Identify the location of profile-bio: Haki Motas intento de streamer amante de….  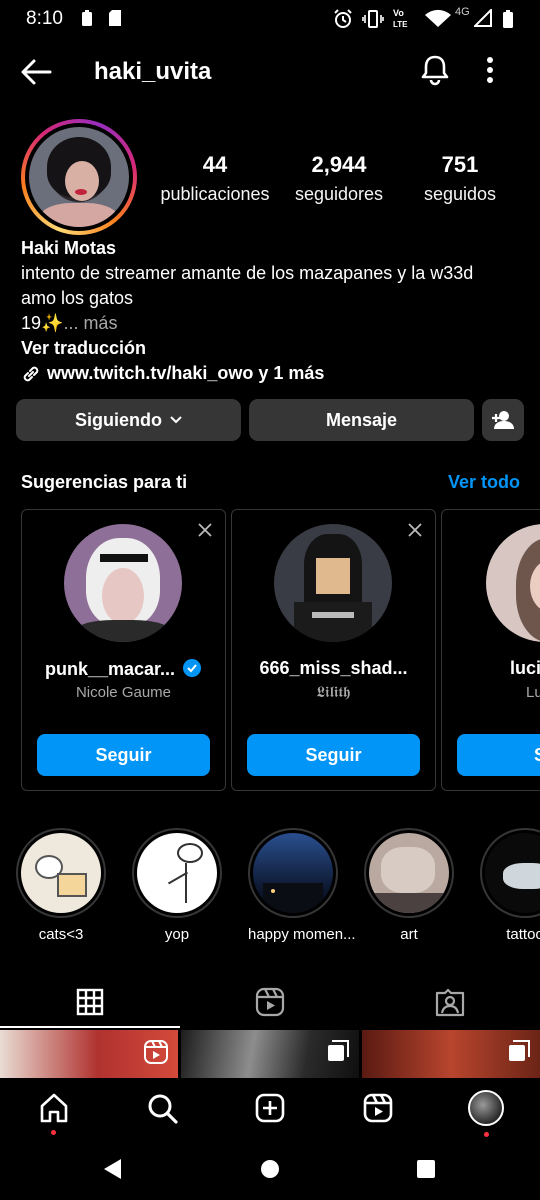
(271, 311).